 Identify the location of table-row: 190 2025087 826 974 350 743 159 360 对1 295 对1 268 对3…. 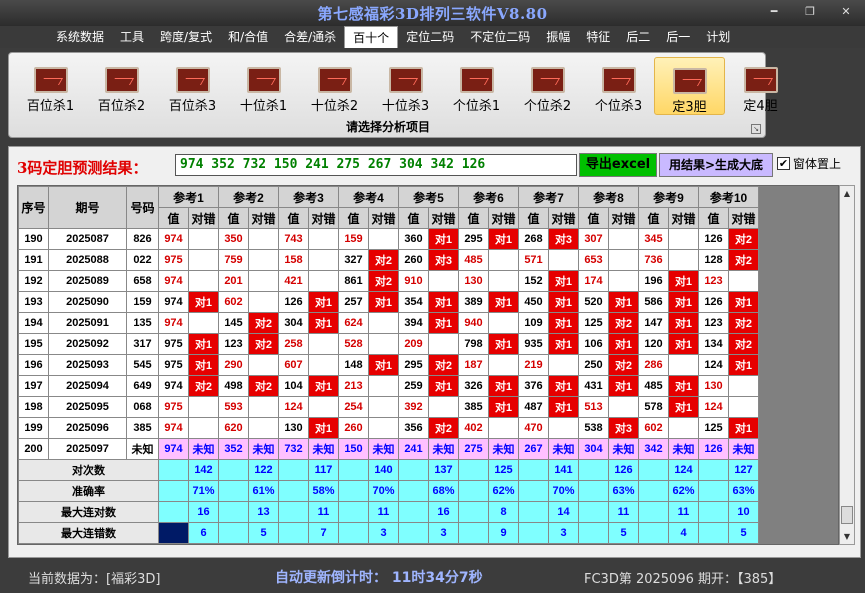
(388, 239).